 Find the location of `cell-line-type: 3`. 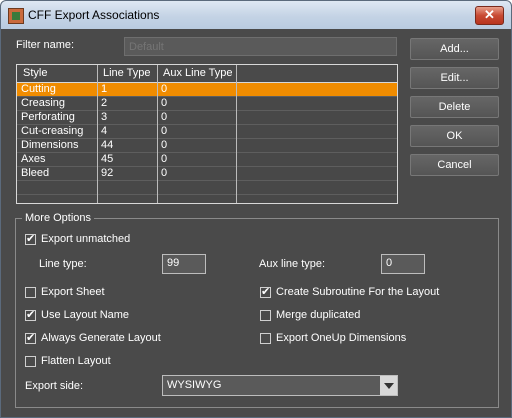

cell-line-type: 3 is located at coordinates (104, 117).